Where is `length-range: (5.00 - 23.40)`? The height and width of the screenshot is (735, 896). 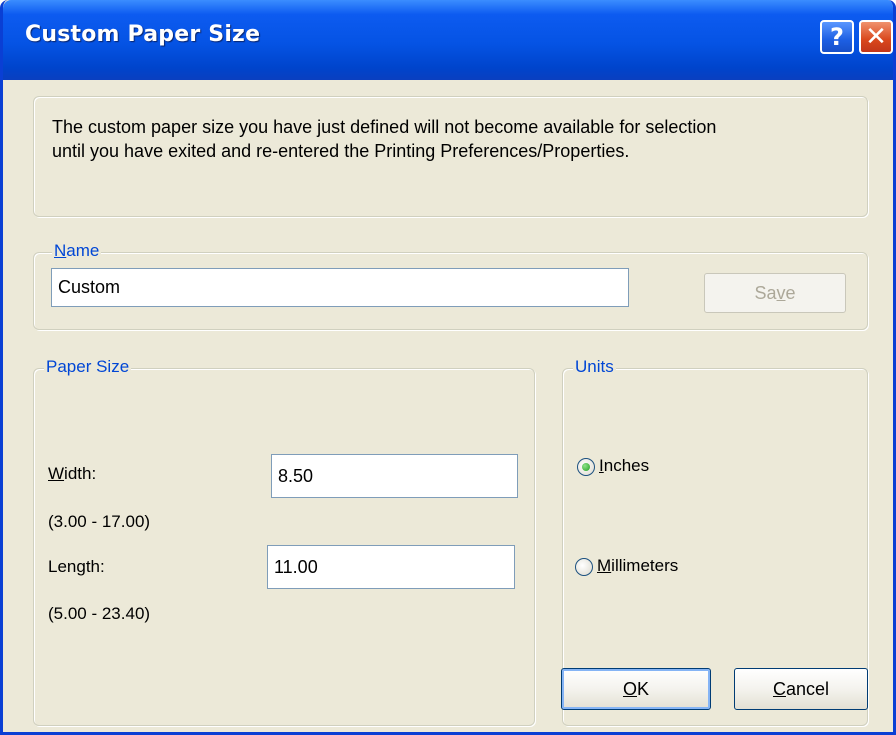
length-range: (5.00 - 23.40) is located at coordinates (99, 613).